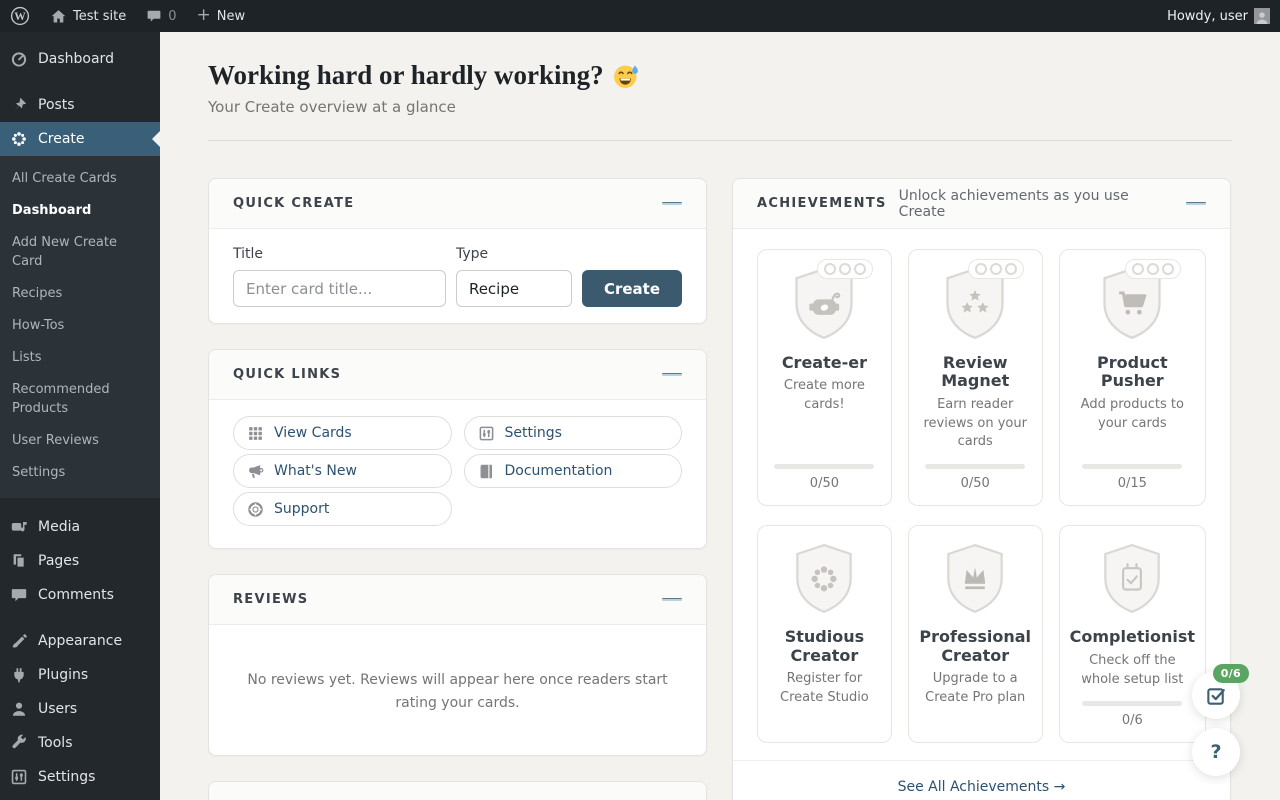 Image resolution: width=1280 pixels, height=800 pixels. I want to click on new-menu: + New, so click(221, 16).